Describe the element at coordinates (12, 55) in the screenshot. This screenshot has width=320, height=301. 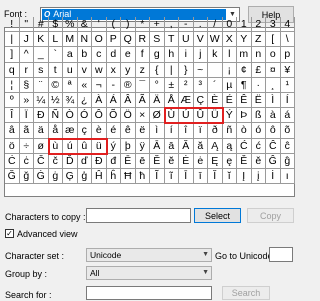
I see `character-cell: ]` at that location.